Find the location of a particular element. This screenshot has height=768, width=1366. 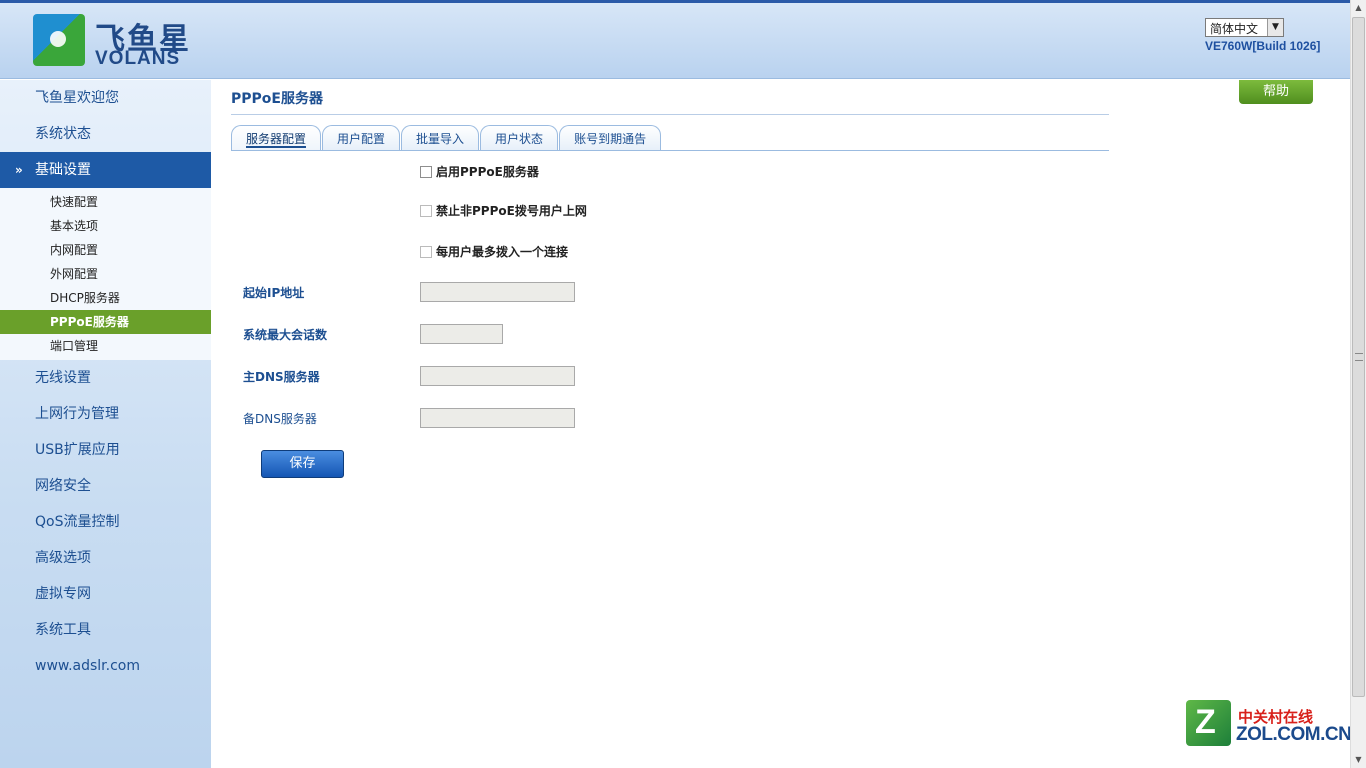

sidebar-subitem-wan-config: 外网配置 is located at coordinates (105, 274).